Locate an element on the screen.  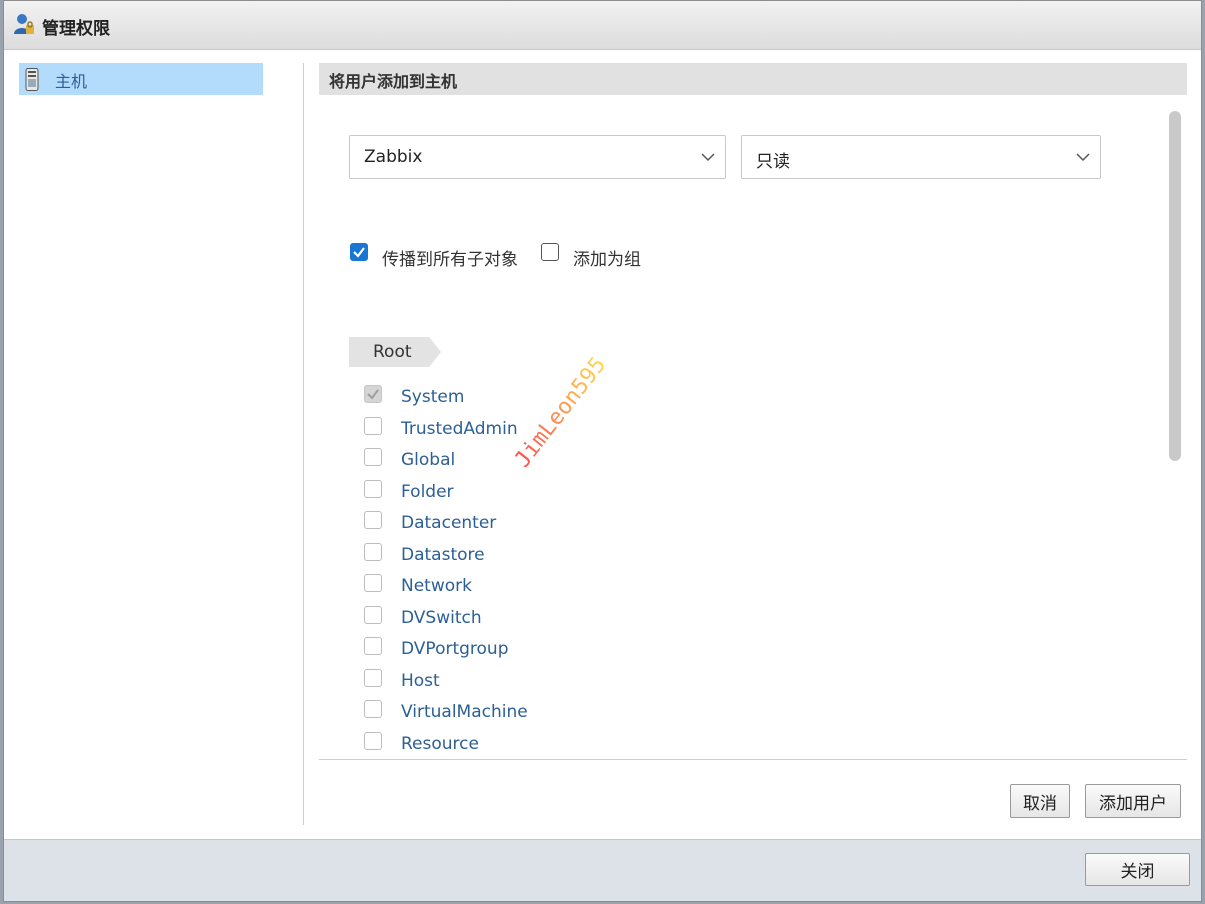
add-user-button: 添加用户 is located at coordinates (1133, 801).